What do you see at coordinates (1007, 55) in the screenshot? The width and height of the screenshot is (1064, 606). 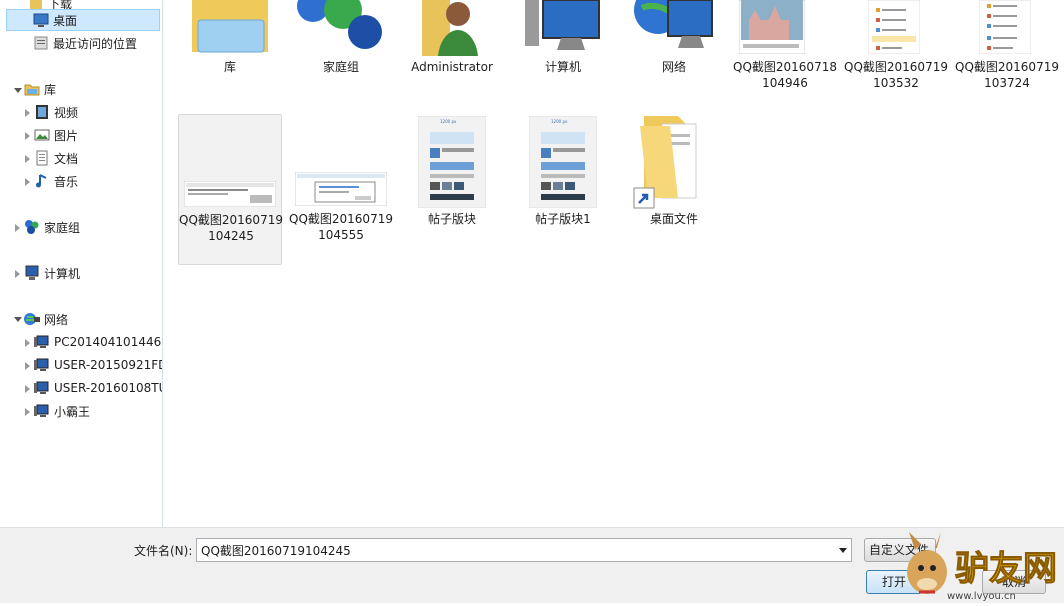 I see `file-item-screenshot-3: QQ截图20160719103724` at bounding box center [1007, 55].